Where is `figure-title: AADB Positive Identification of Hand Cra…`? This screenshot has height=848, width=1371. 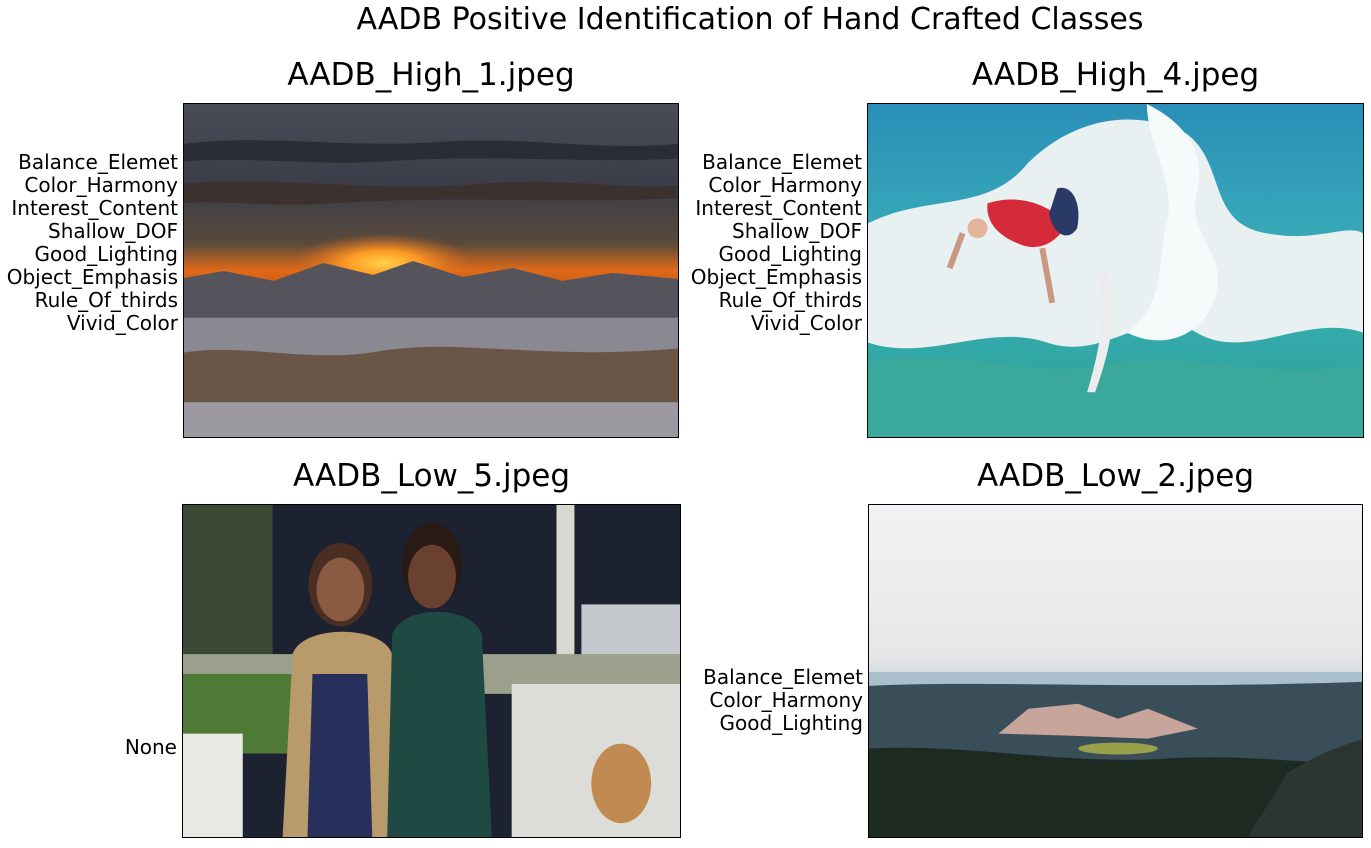
figure-title: AADB Positive Identification of Hand Cra… is located at coordinates (750, 19).